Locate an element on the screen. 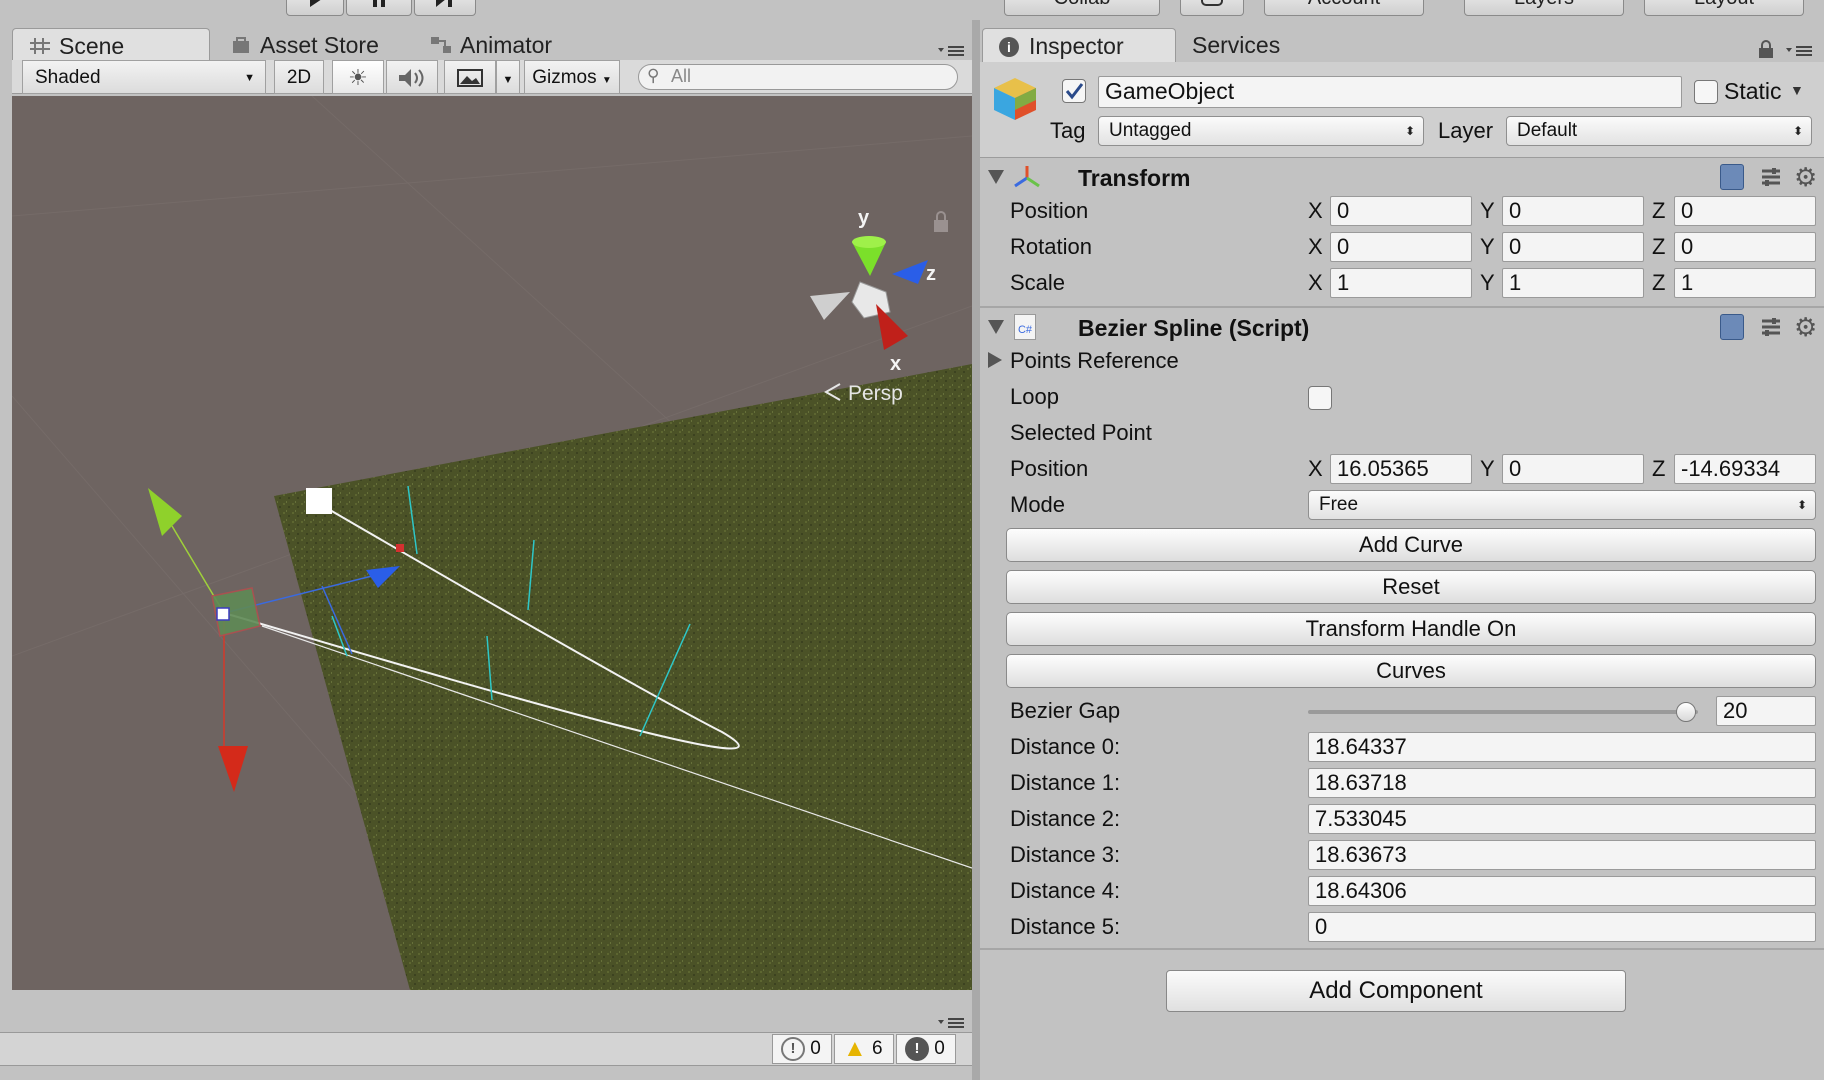 Image resolution: width=1824 pixels, height=1080 pixels. transform-rotation-z: 0 is located at coordinates (1745, 247).